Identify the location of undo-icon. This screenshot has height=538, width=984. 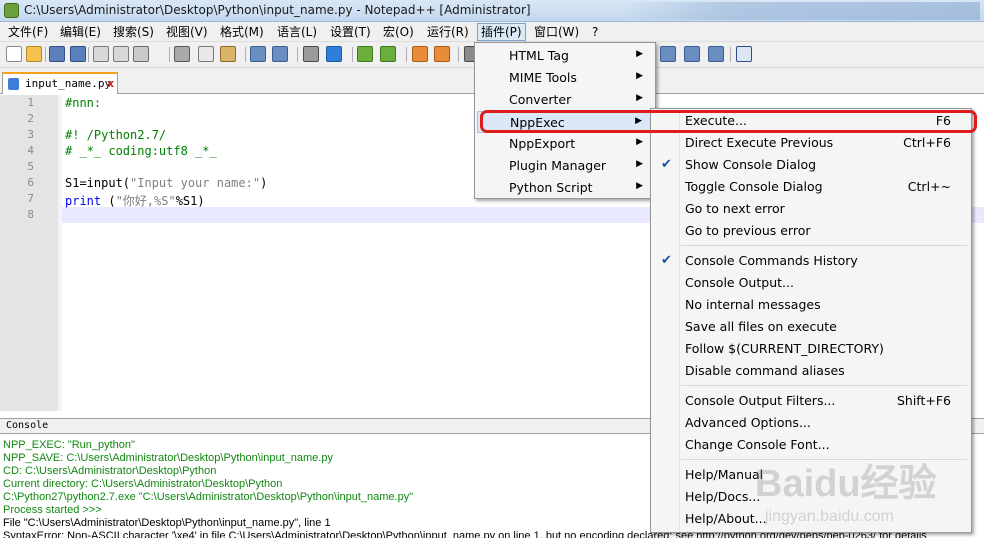
(258, 54).